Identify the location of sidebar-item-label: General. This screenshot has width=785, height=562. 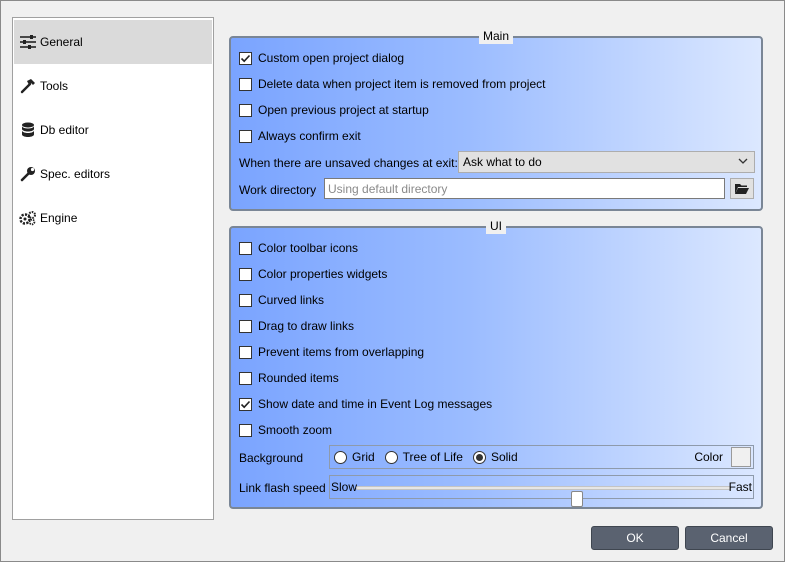
(61, 42).